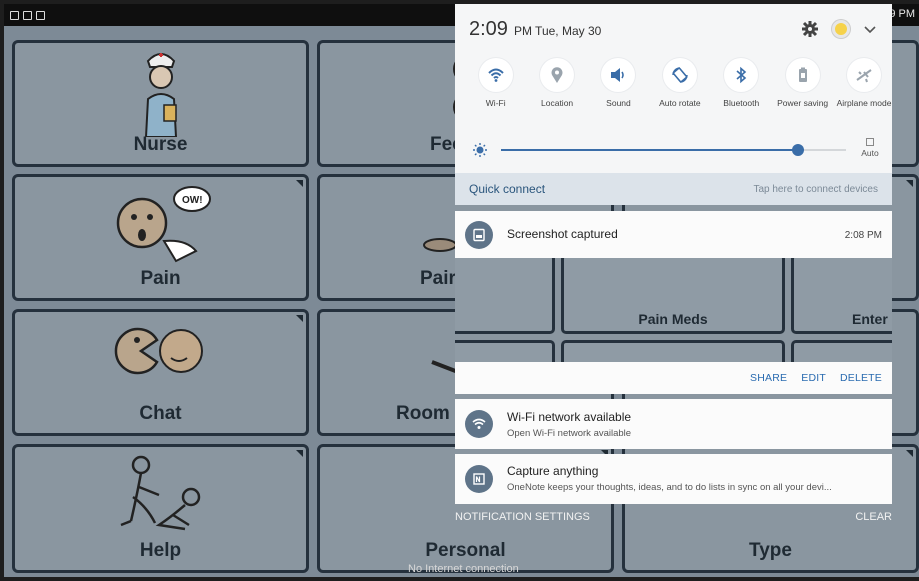  Describe the element at coordinates (673, 234) in the screenshot. I see `screenshot-notification: Screenshot captured 2:08 PM` at that location.